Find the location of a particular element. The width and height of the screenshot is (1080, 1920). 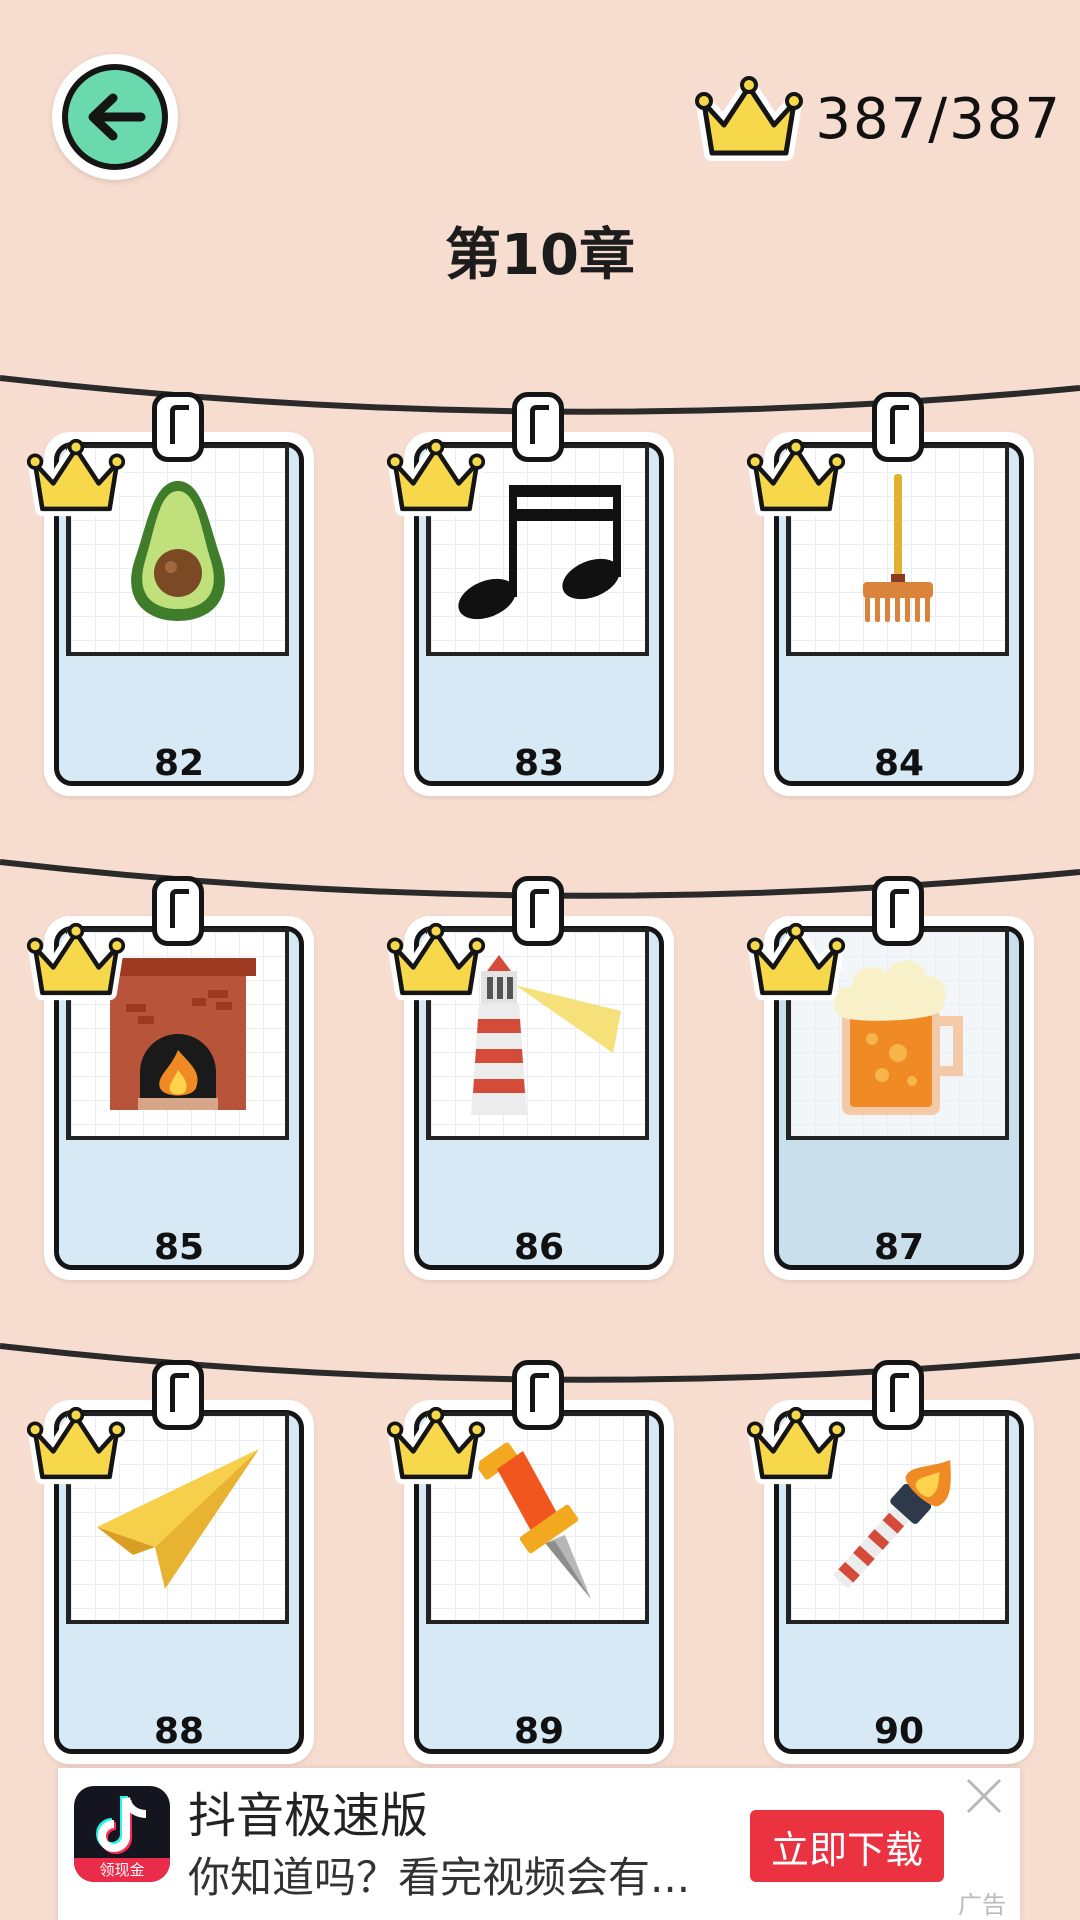

back-button is located at coordinates (115, 117).